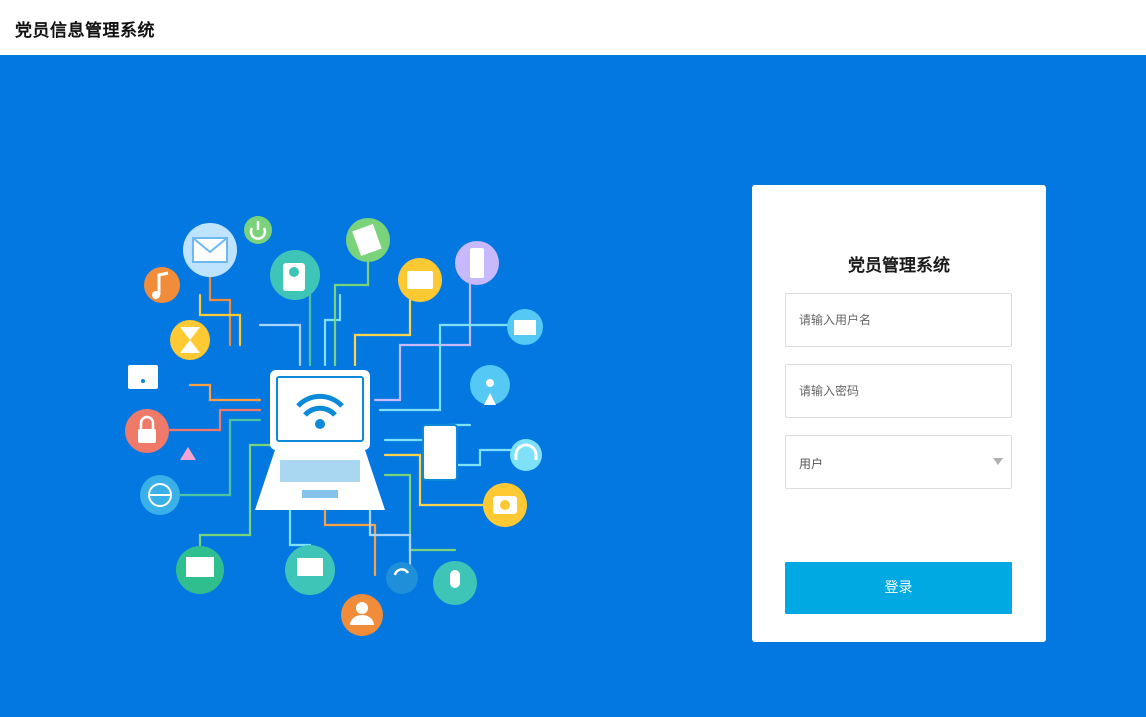  I want to click on username-field, so click(898, 320).